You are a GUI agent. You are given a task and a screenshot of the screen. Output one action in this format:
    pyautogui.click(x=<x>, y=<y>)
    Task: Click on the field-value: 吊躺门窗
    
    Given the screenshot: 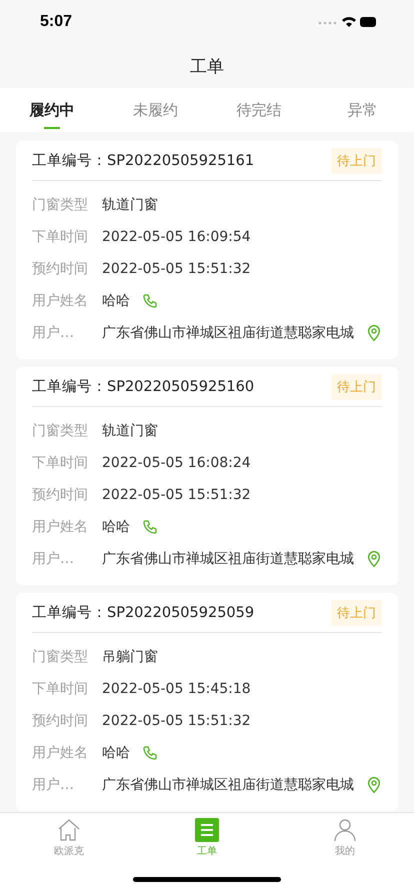 What is the action you would take?
    pyautogui.click(x=130, y=657)
    